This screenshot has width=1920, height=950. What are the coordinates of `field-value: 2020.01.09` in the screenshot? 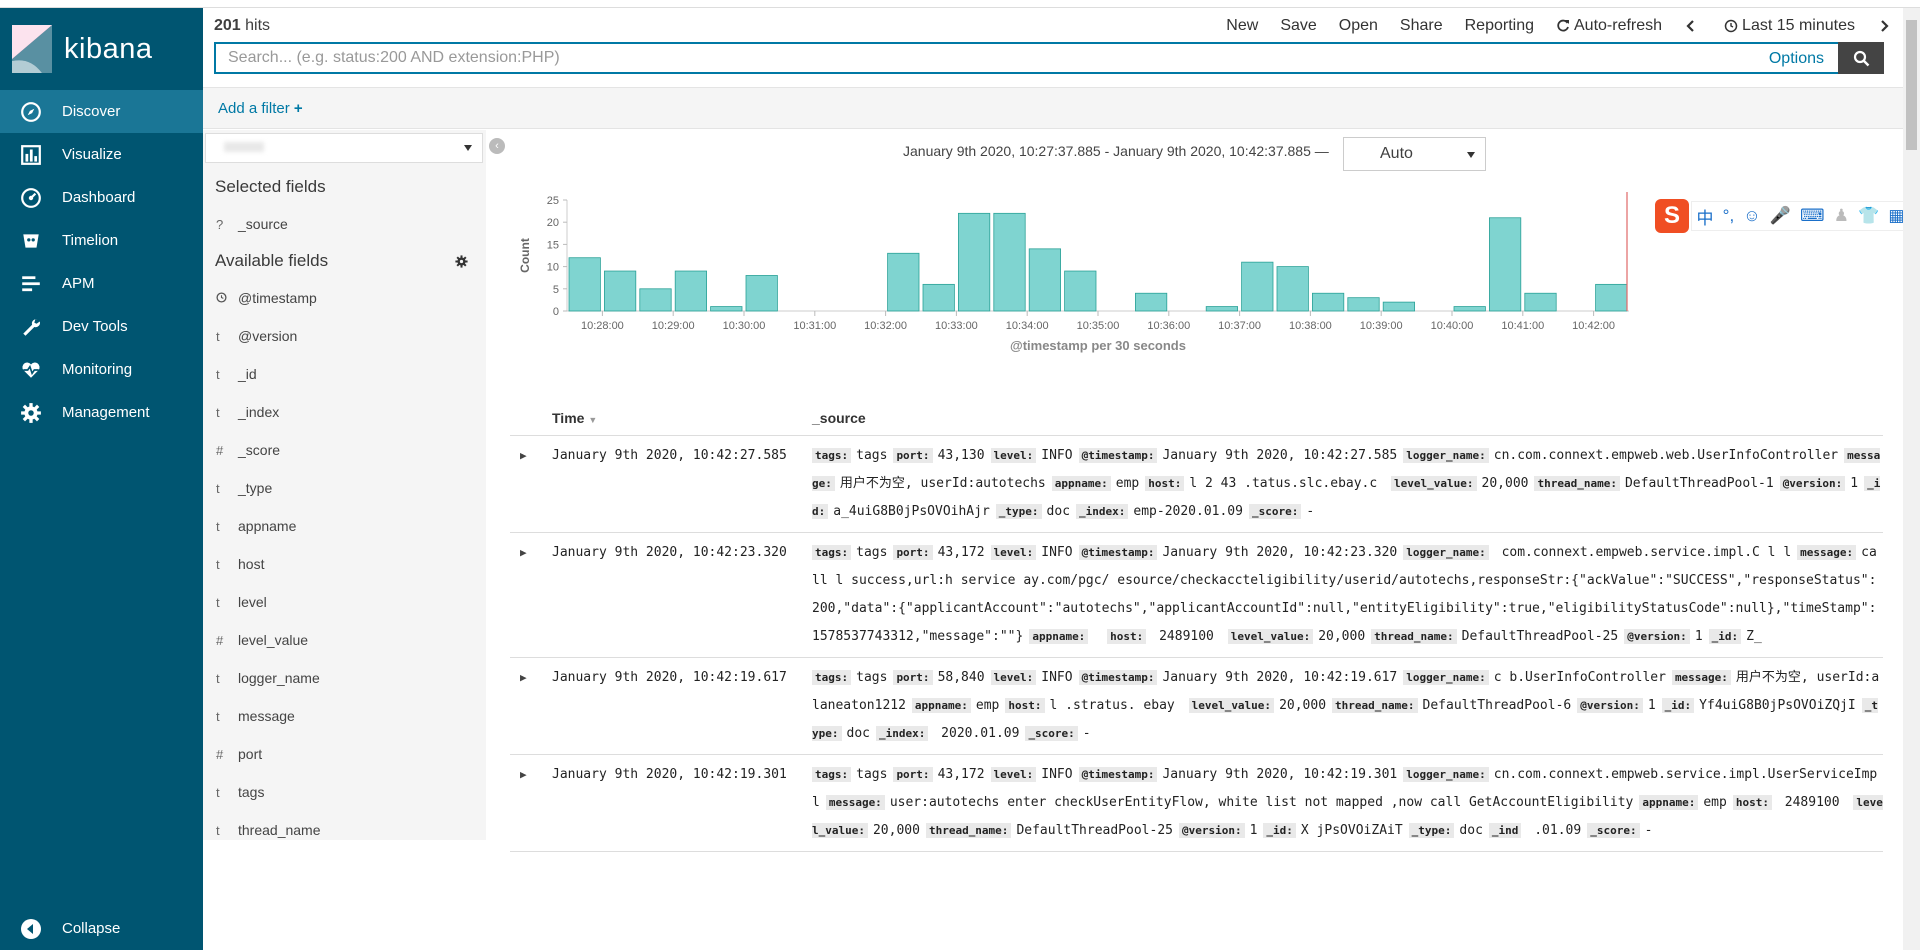 It's located at (976, 733).